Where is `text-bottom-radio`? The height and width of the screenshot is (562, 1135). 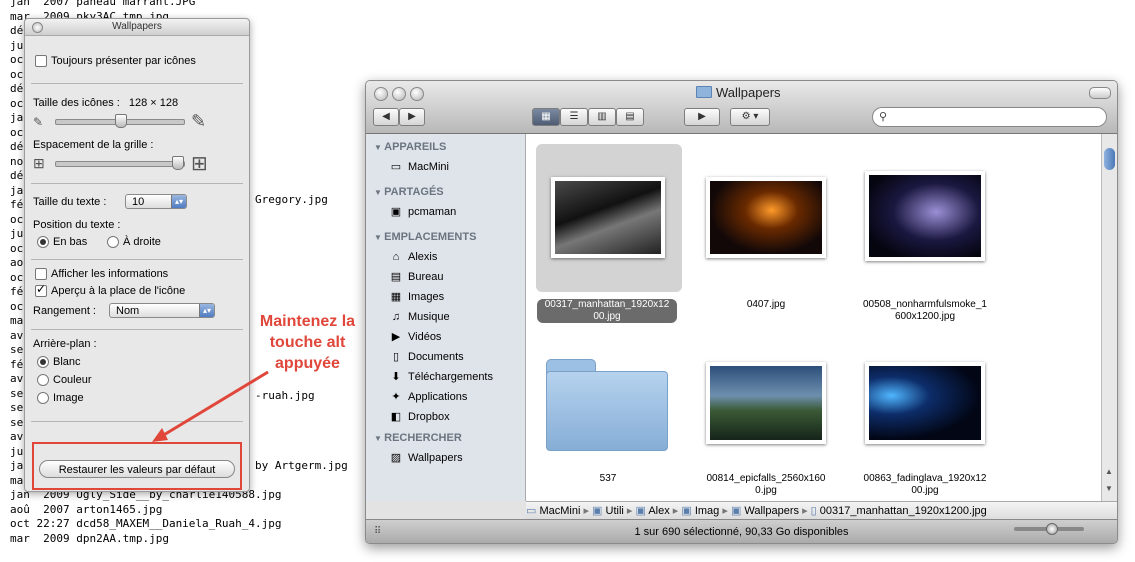 text-bottom-radio is located at coordinates (43, 242).